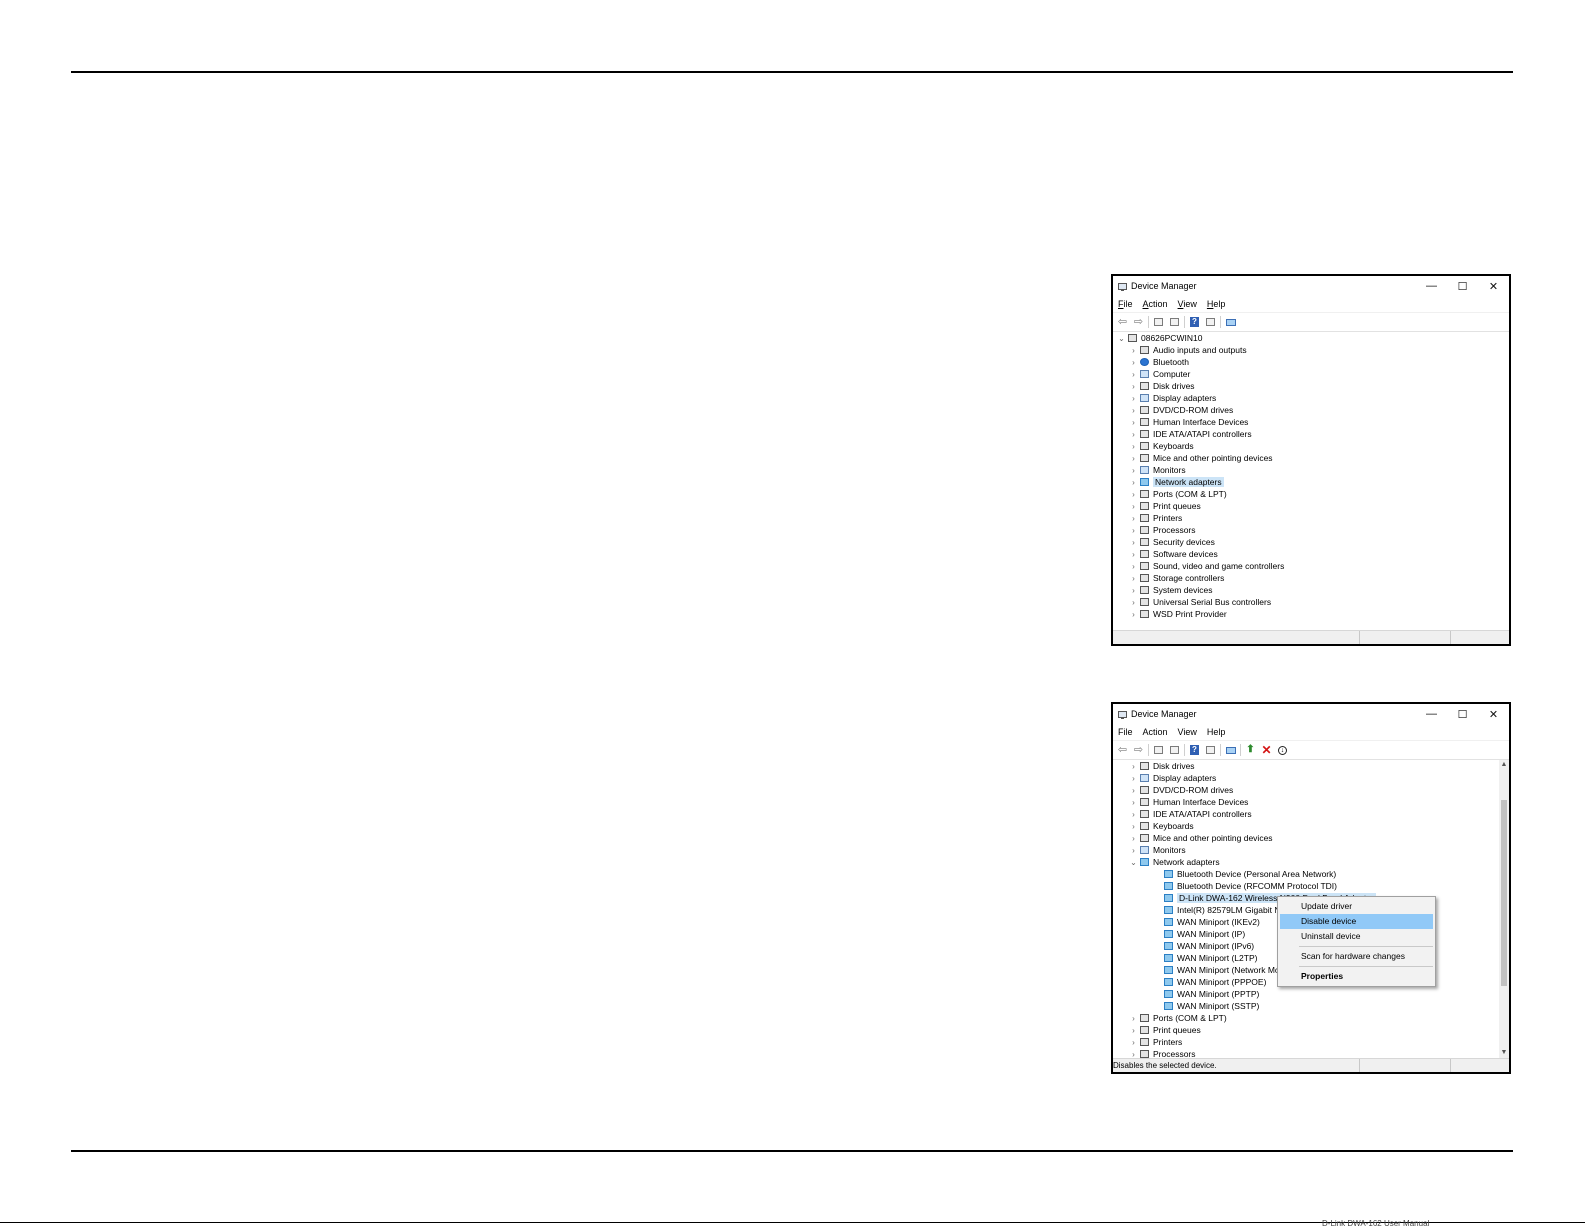  Describe the element at coordinates (1311, 386) in the screenshot. I see `tree-item-disk-drives: › Disk drives` at that location.